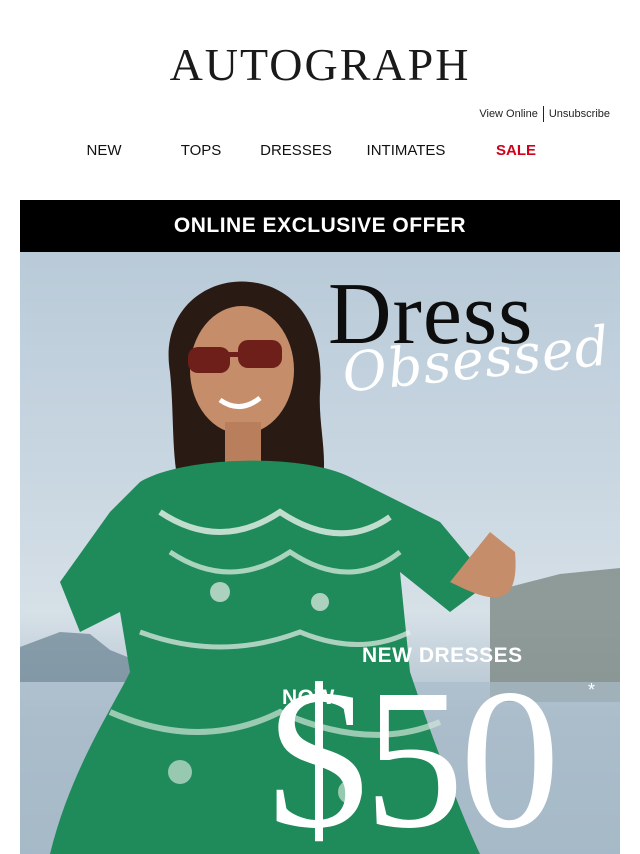 The image size is (640, 854). I want to click on utility-links: View Online Unsubscribe, so click(544, 114).